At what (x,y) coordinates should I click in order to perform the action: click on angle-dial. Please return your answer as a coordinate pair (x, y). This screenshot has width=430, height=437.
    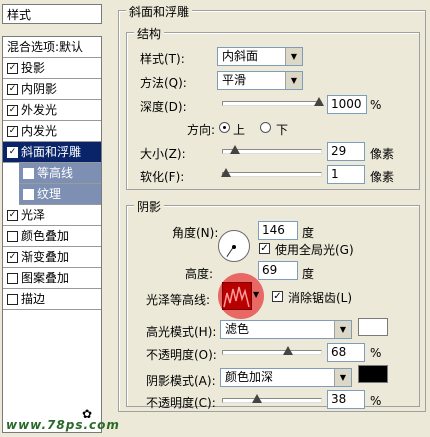
    Looking at the image, I should click on (234, 246).